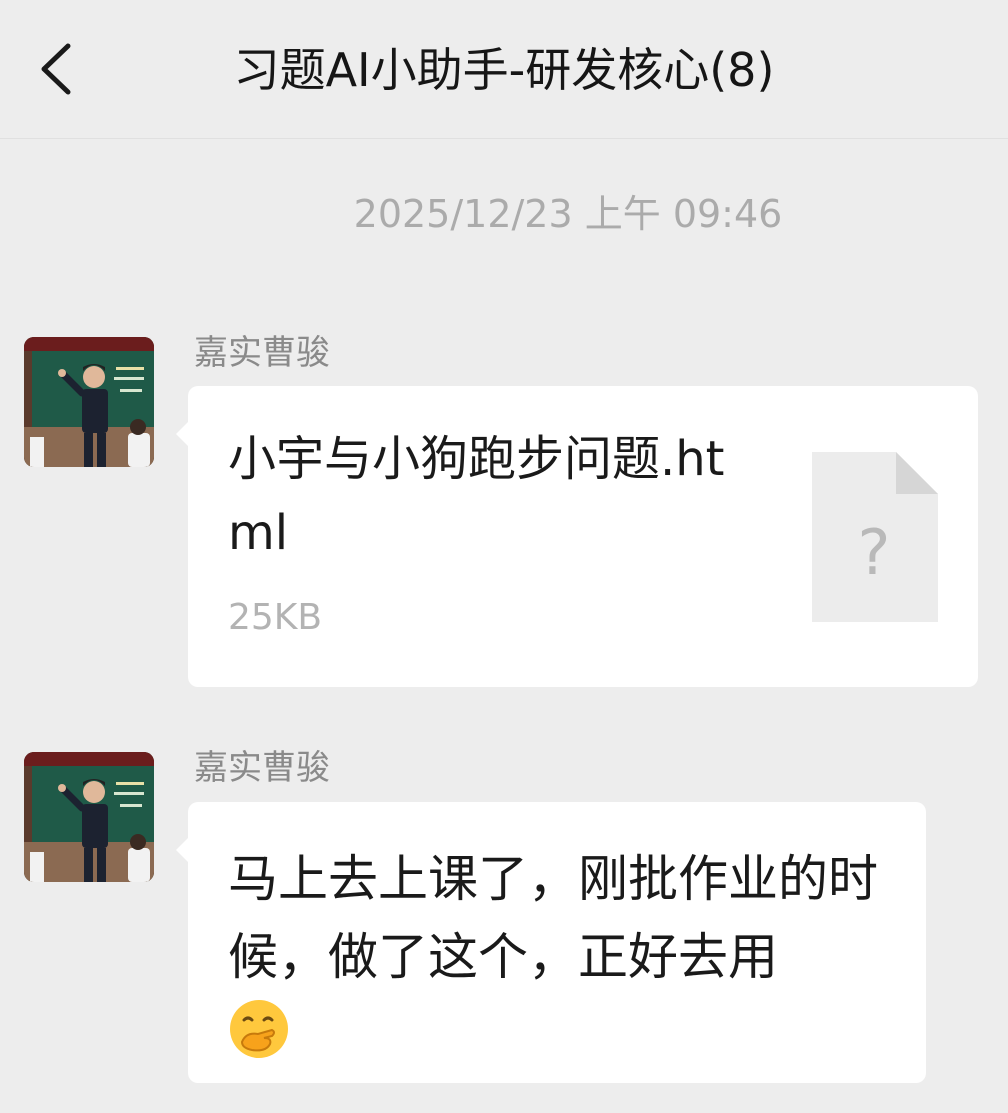 The height and width of the screenshot is (1113, 1008). Describe the element at coordinates (553, 918) in the screenshot. I see `message-text: 马上去上课了，刚批作业的时候，做了这个，正好去用` at that location.